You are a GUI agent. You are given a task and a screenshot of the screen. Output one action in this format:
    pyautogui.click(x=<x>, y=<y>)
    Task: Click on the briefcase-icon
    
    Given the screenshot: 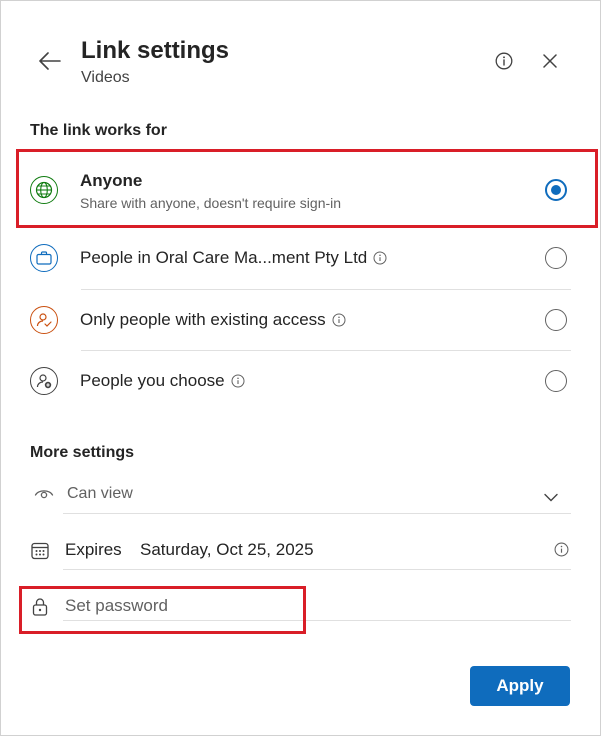 What is the action you would take?
    pyautogui.click(x=44, y=258)
    